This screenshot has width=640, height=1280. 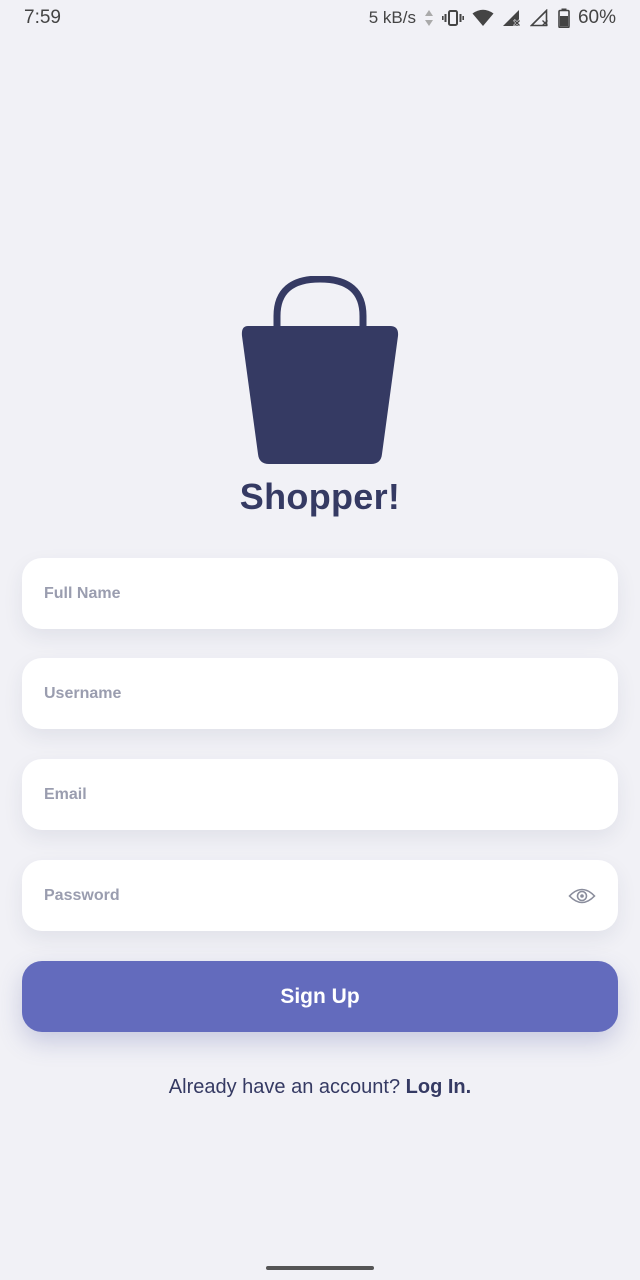 What do you see at coordinates (320, 593) in the screenshot?
I see `full-name-field: Full Name` at bounding box center [320, 593].